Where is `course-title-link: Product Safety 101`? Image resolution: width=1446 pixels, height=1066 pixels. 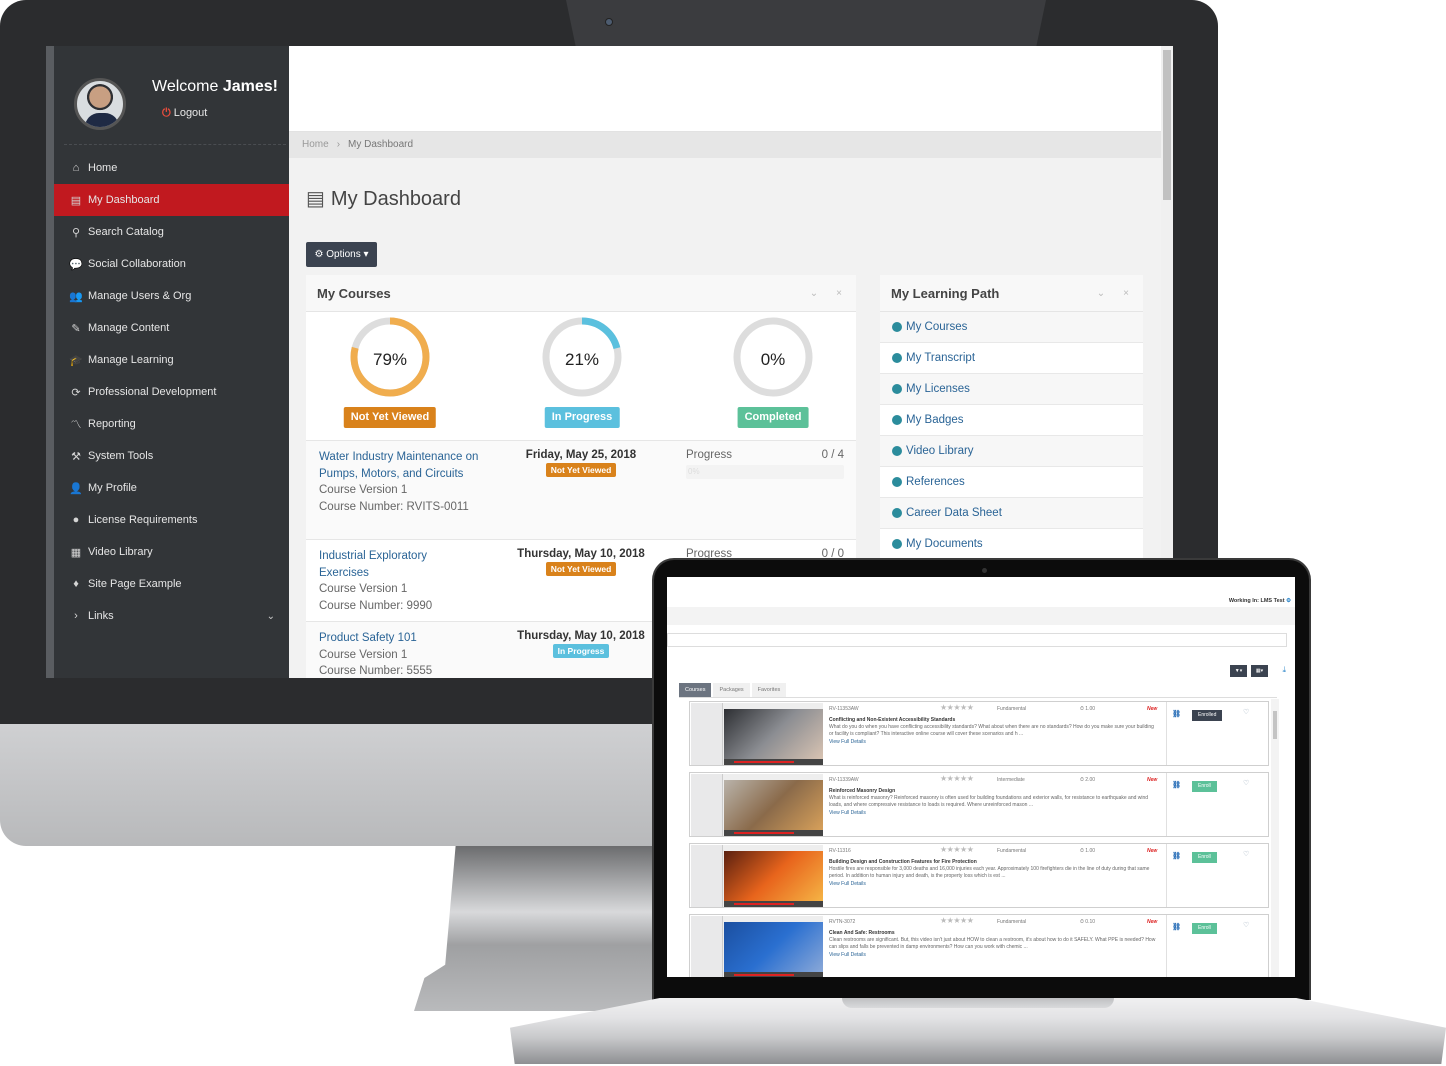
course-title-link: Product Safety 101 is located at coordinates (399, 638).